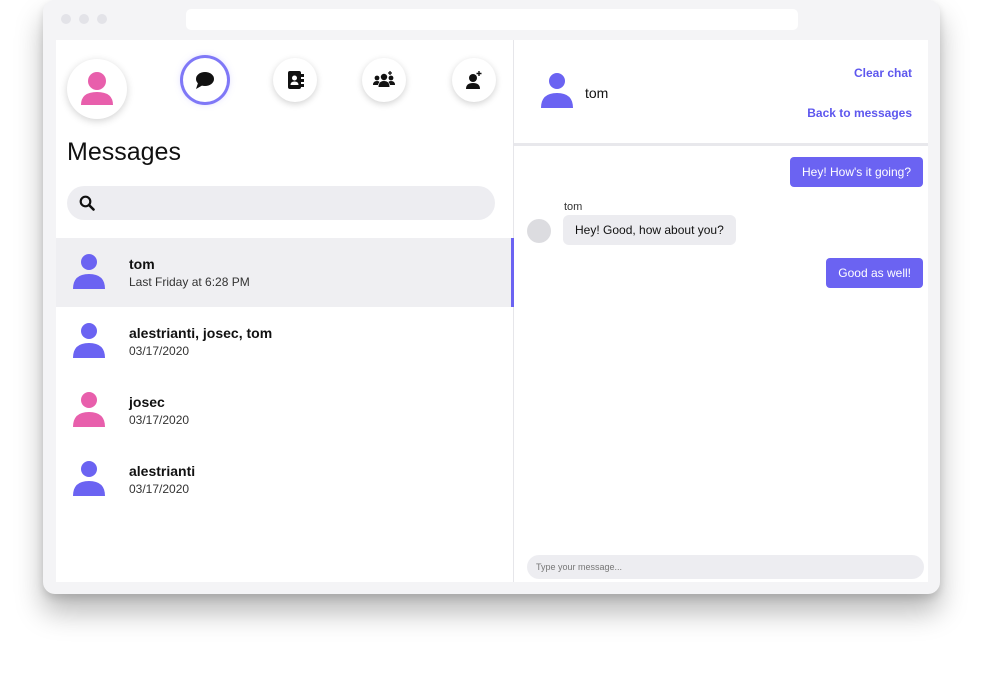 This screenshot has height=699, width=984. I want to click on clear-chat-link: Clear chat, so click(883, 73).